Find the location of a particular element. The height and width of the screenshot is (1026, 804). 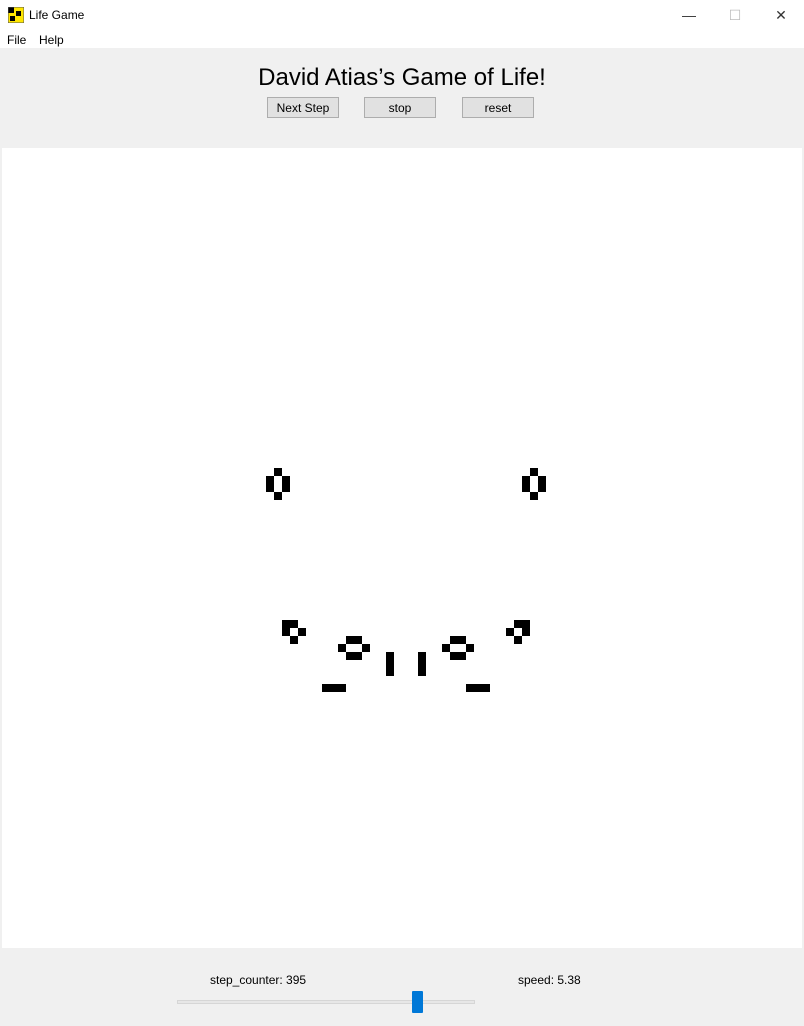

menu-file: File is located at coordinates (16, 40).